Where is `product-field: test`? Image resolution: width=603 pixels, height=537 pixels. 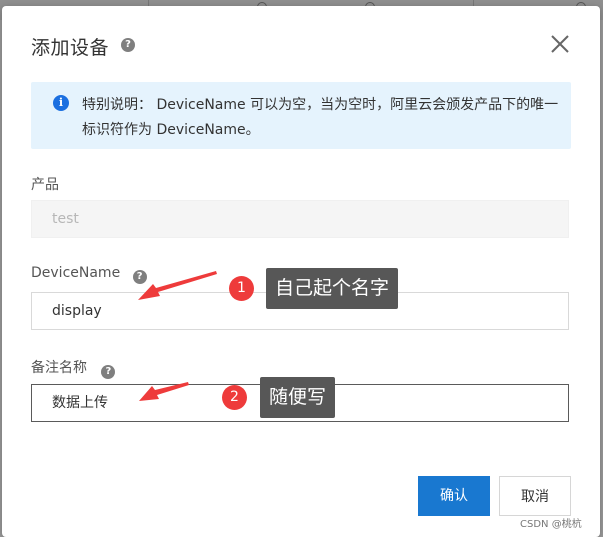
product-field: test is located at coordinates (300, 219).